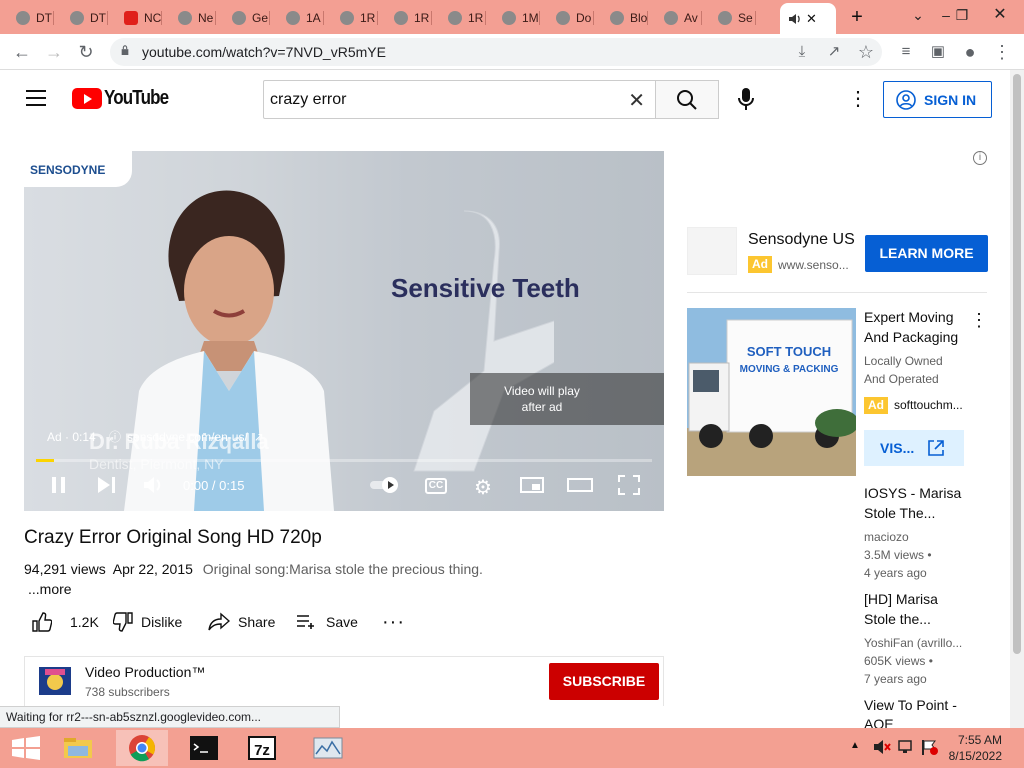  Describe the element at coordinates (919, 721) in the screenshot. I see `sidebar-video-title: AOE` at that location.